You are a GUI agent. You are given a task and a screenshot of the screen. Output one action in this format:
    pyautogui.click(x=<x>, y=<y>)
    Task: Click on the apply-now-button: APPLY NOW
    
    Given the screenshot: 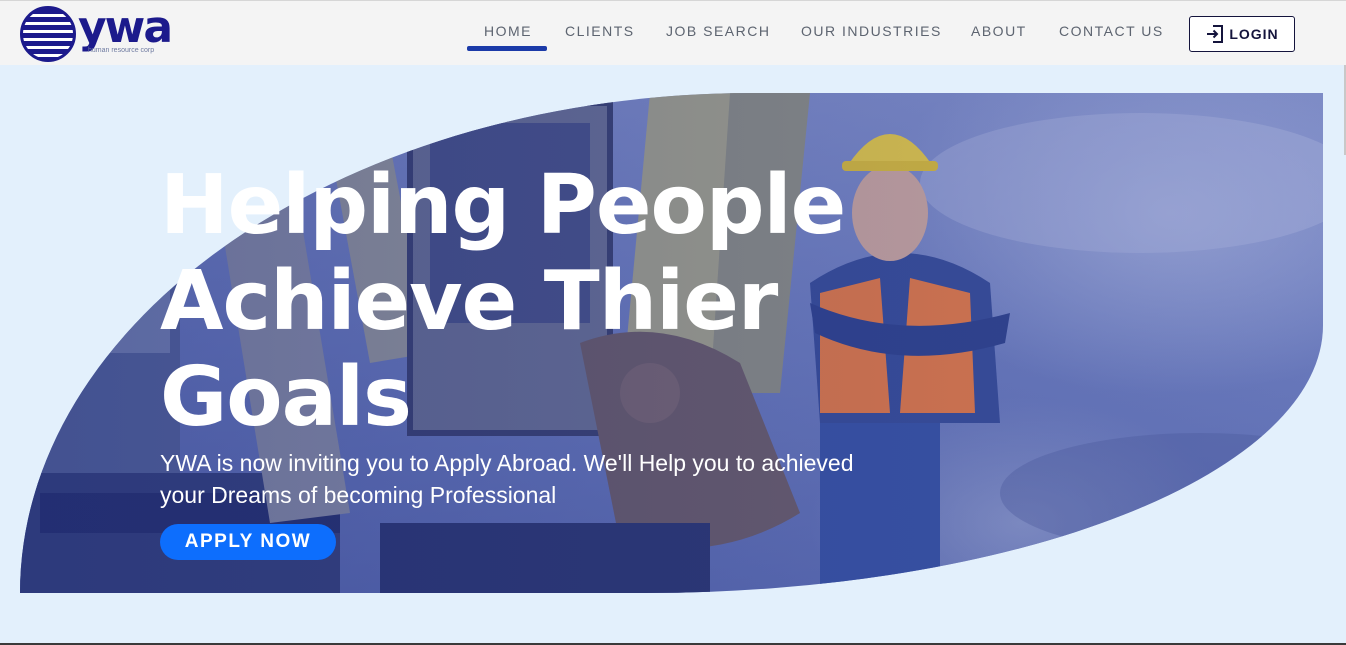 What is the action you would take?
    pyautogui.click(x=248, y=542)
    